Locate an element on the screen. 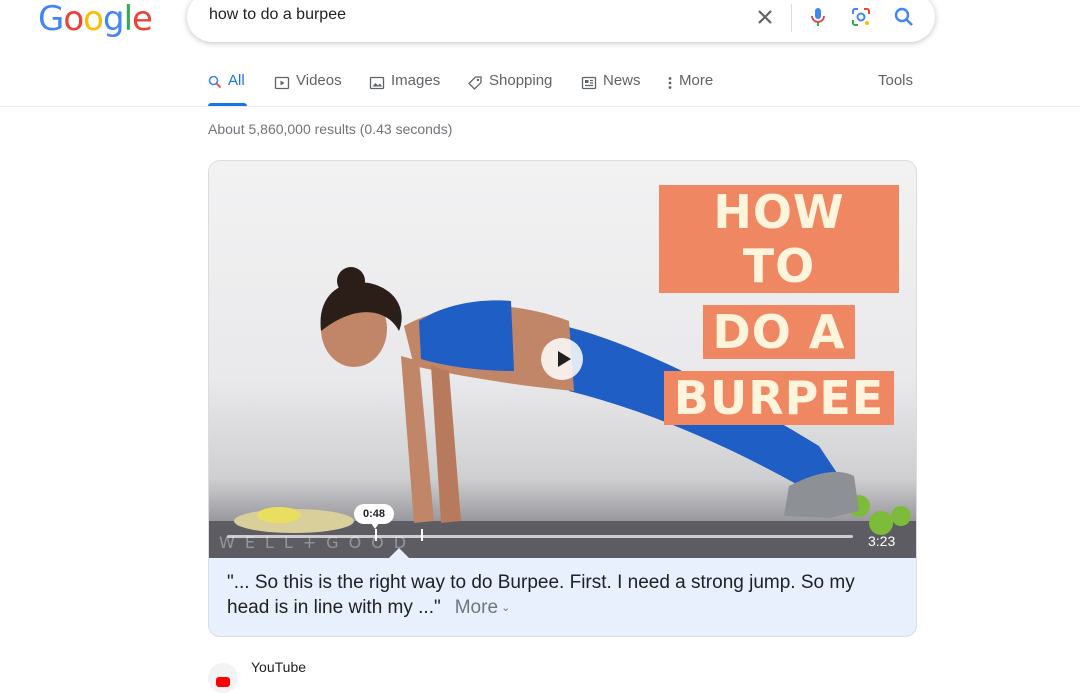 This screenshot has height=693, width=1080. tab-videos: Videos is located at coordinates (308, 89).